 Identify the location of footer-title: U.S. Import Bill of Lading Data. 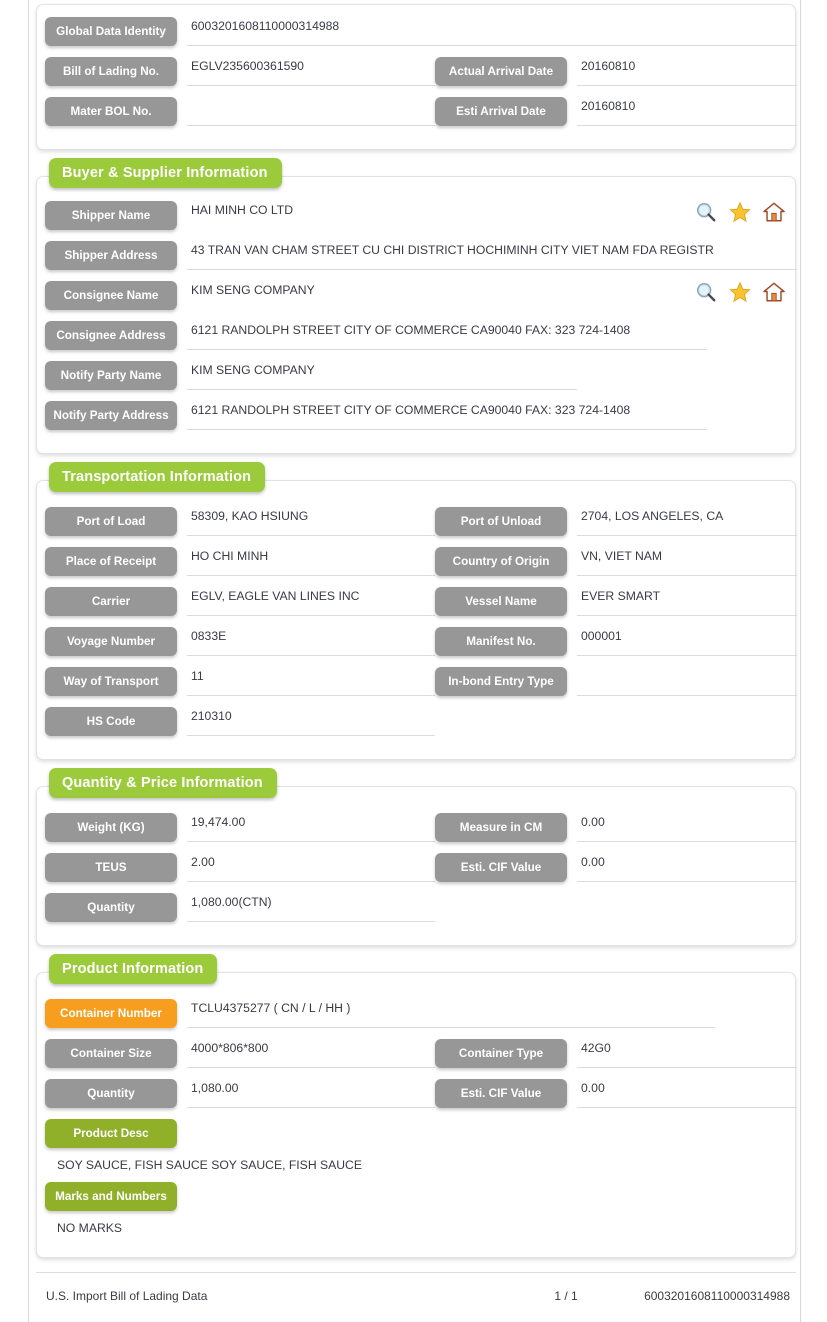
(127, 1296).